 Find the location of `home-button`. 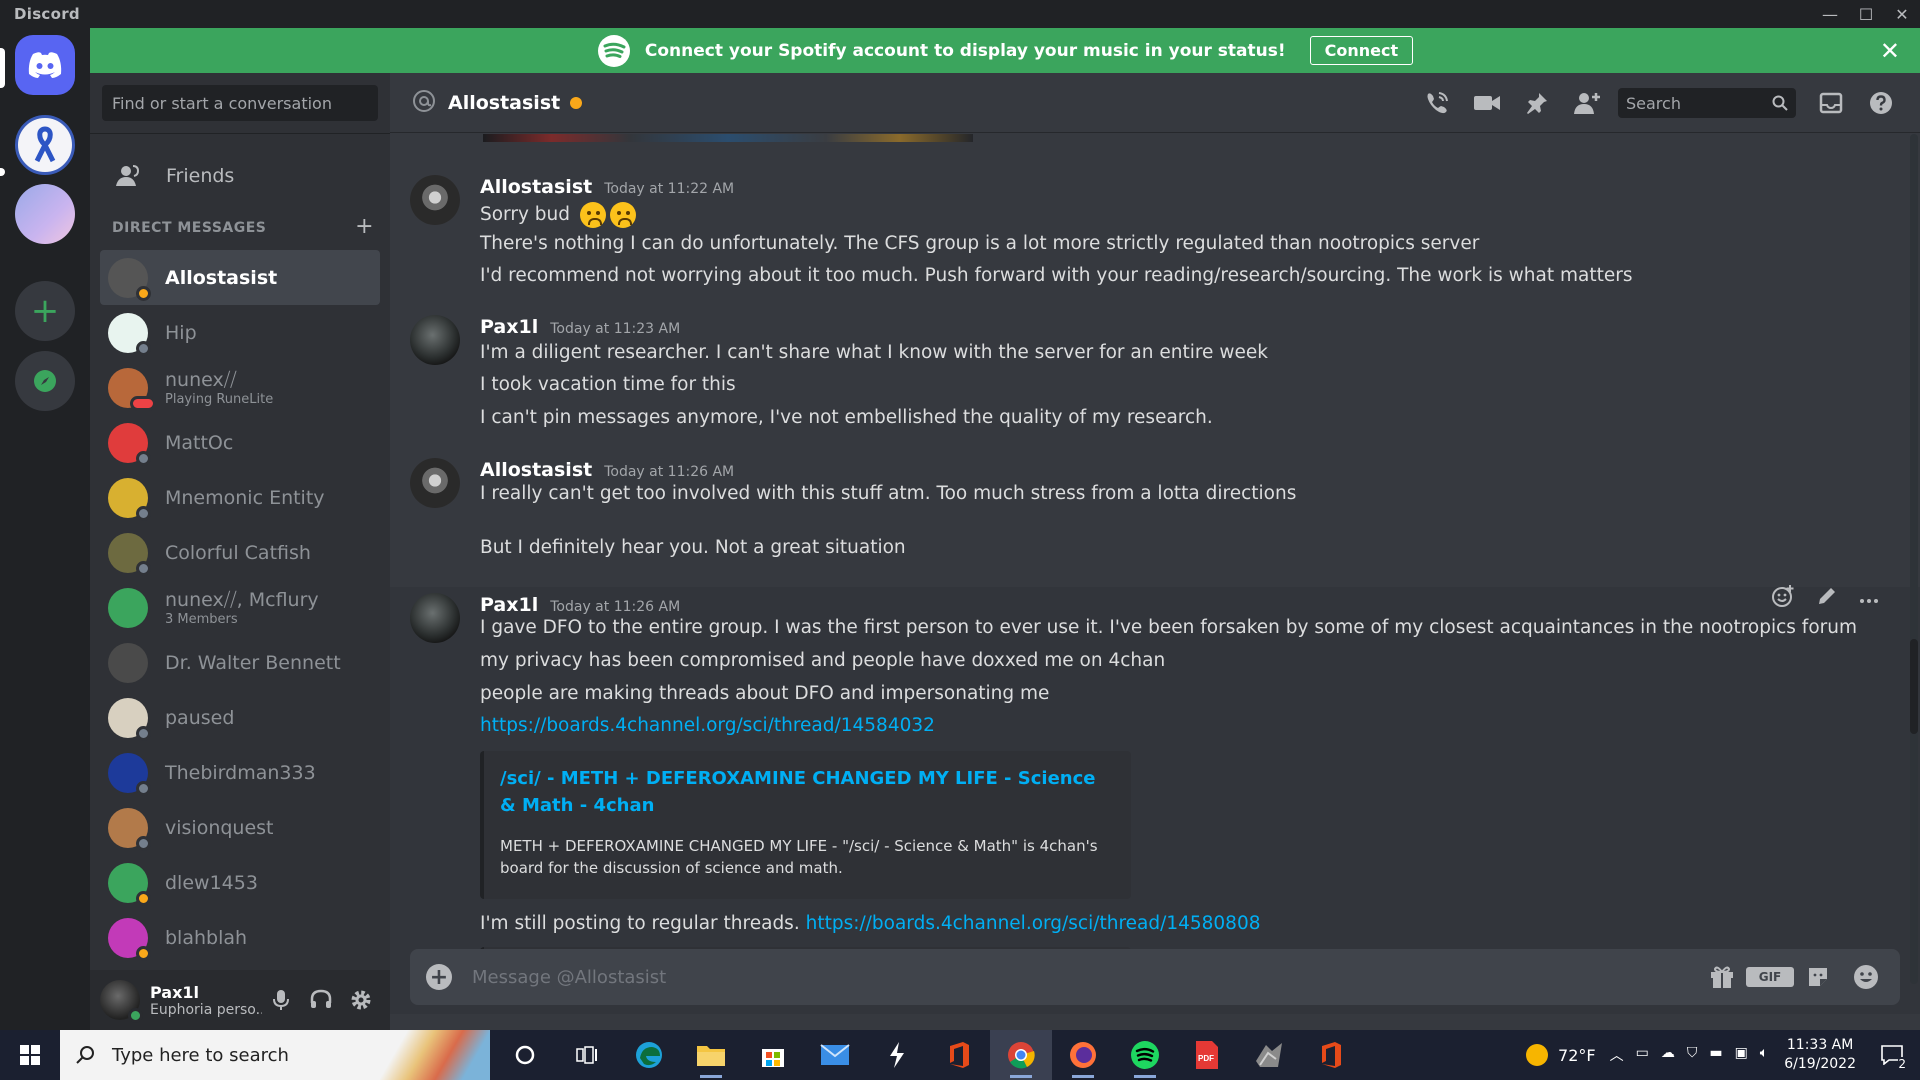

home-button is located at coordinates (45, 65).